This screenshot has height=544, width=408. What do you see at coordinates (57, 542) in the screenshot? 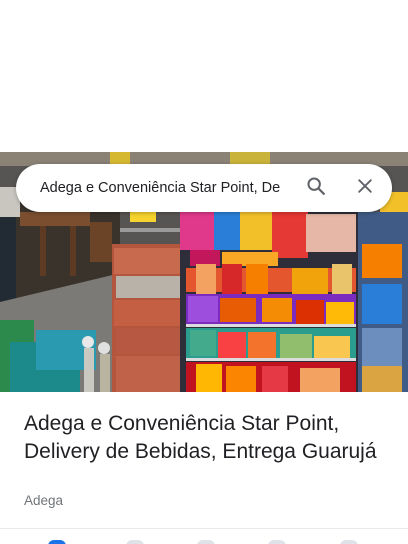
I see `directions-button` at bounding box center [57, 542].